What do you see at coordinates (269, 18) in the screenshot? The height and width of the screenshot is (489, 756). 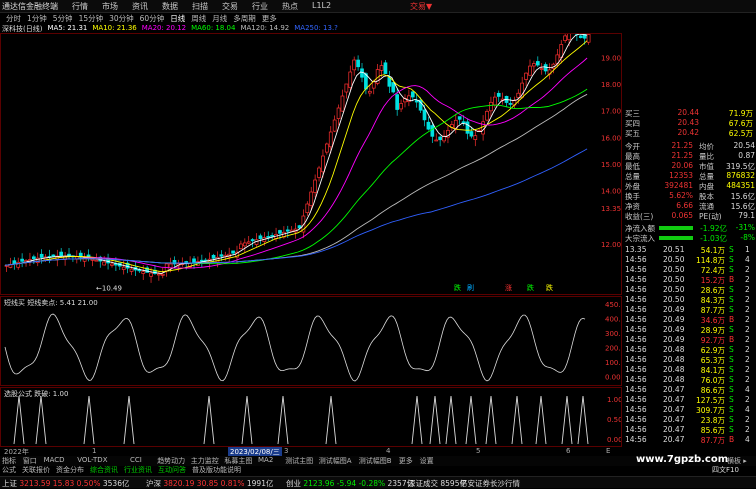 I see `period-tab: 更多` at bounding box center [269, 18].